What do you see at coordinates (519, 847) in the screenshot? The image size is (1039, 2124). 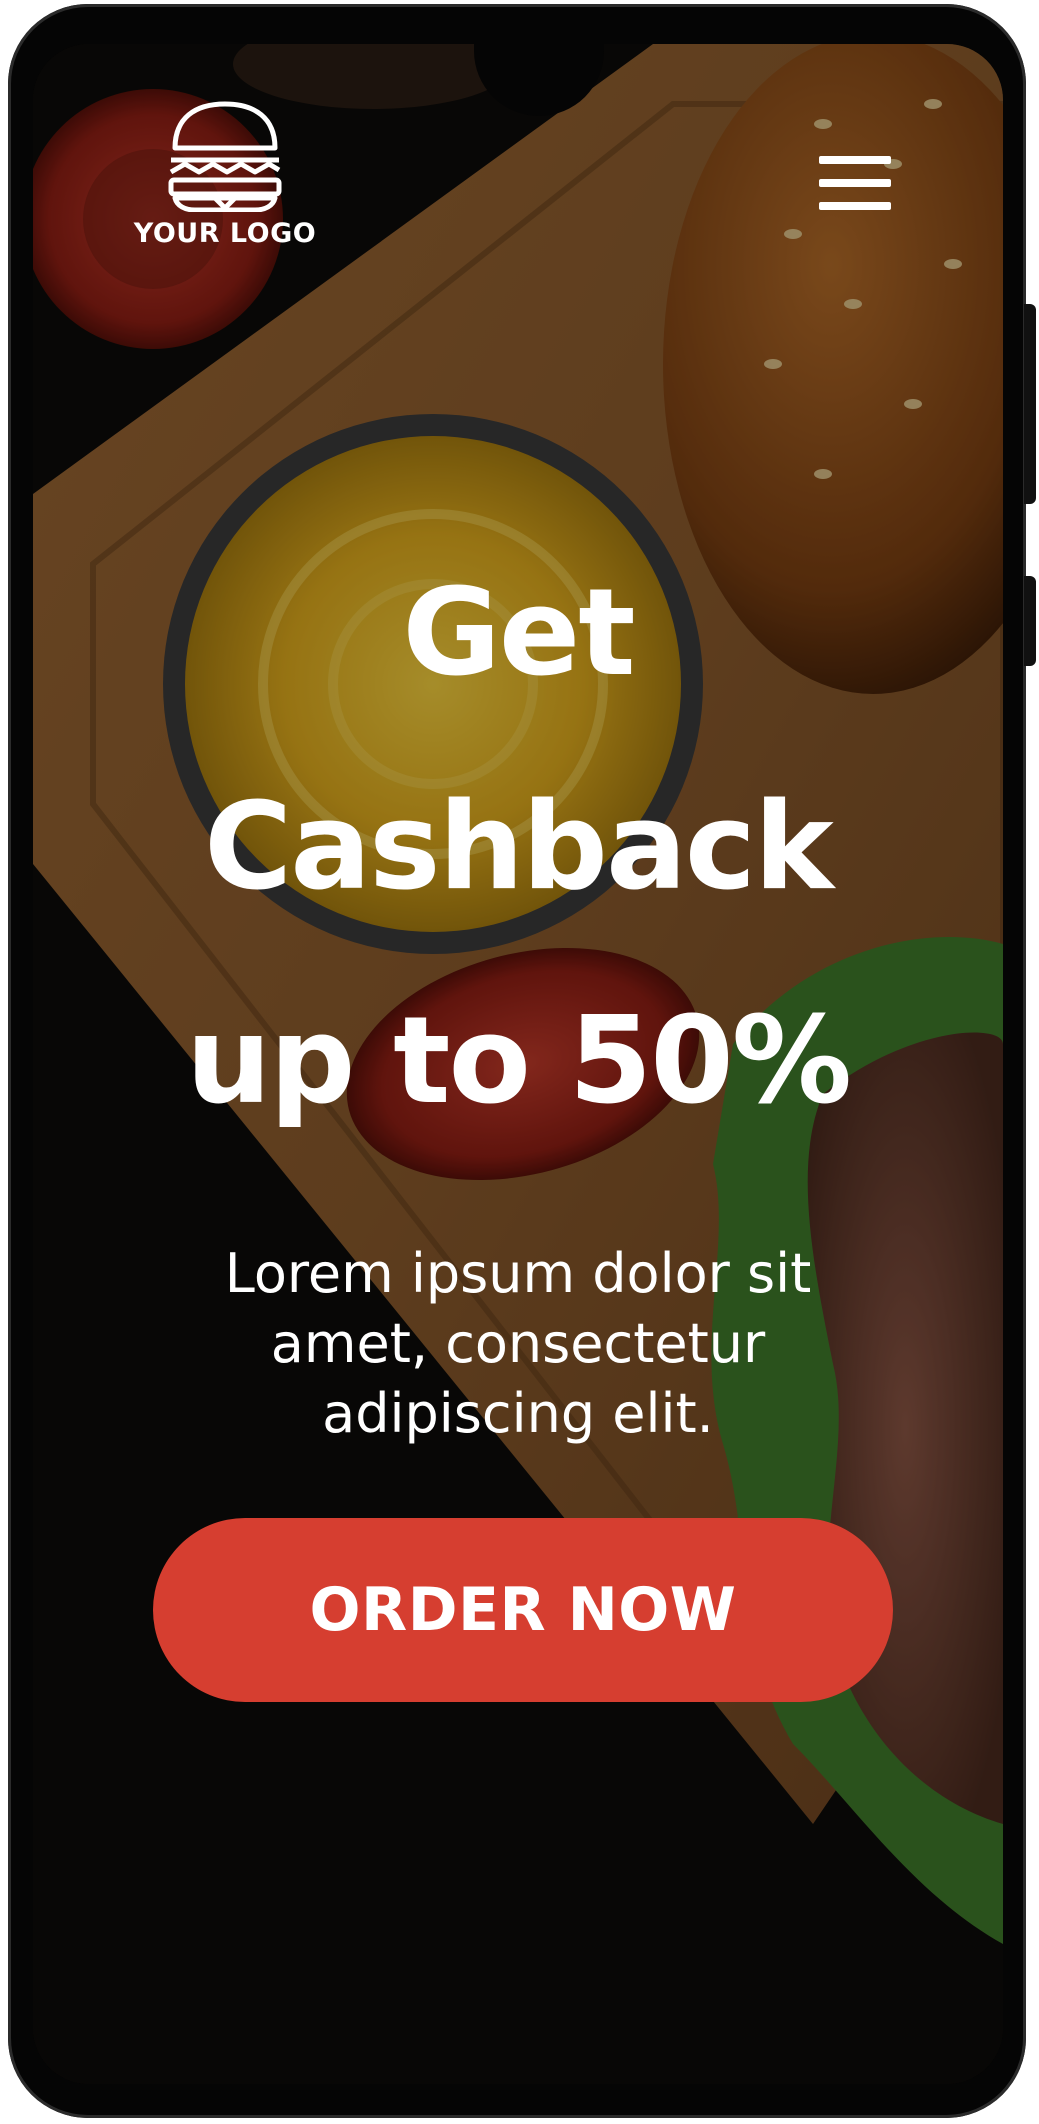 I see `headline-line-2: Cashback` at bounding box center [519, 847].